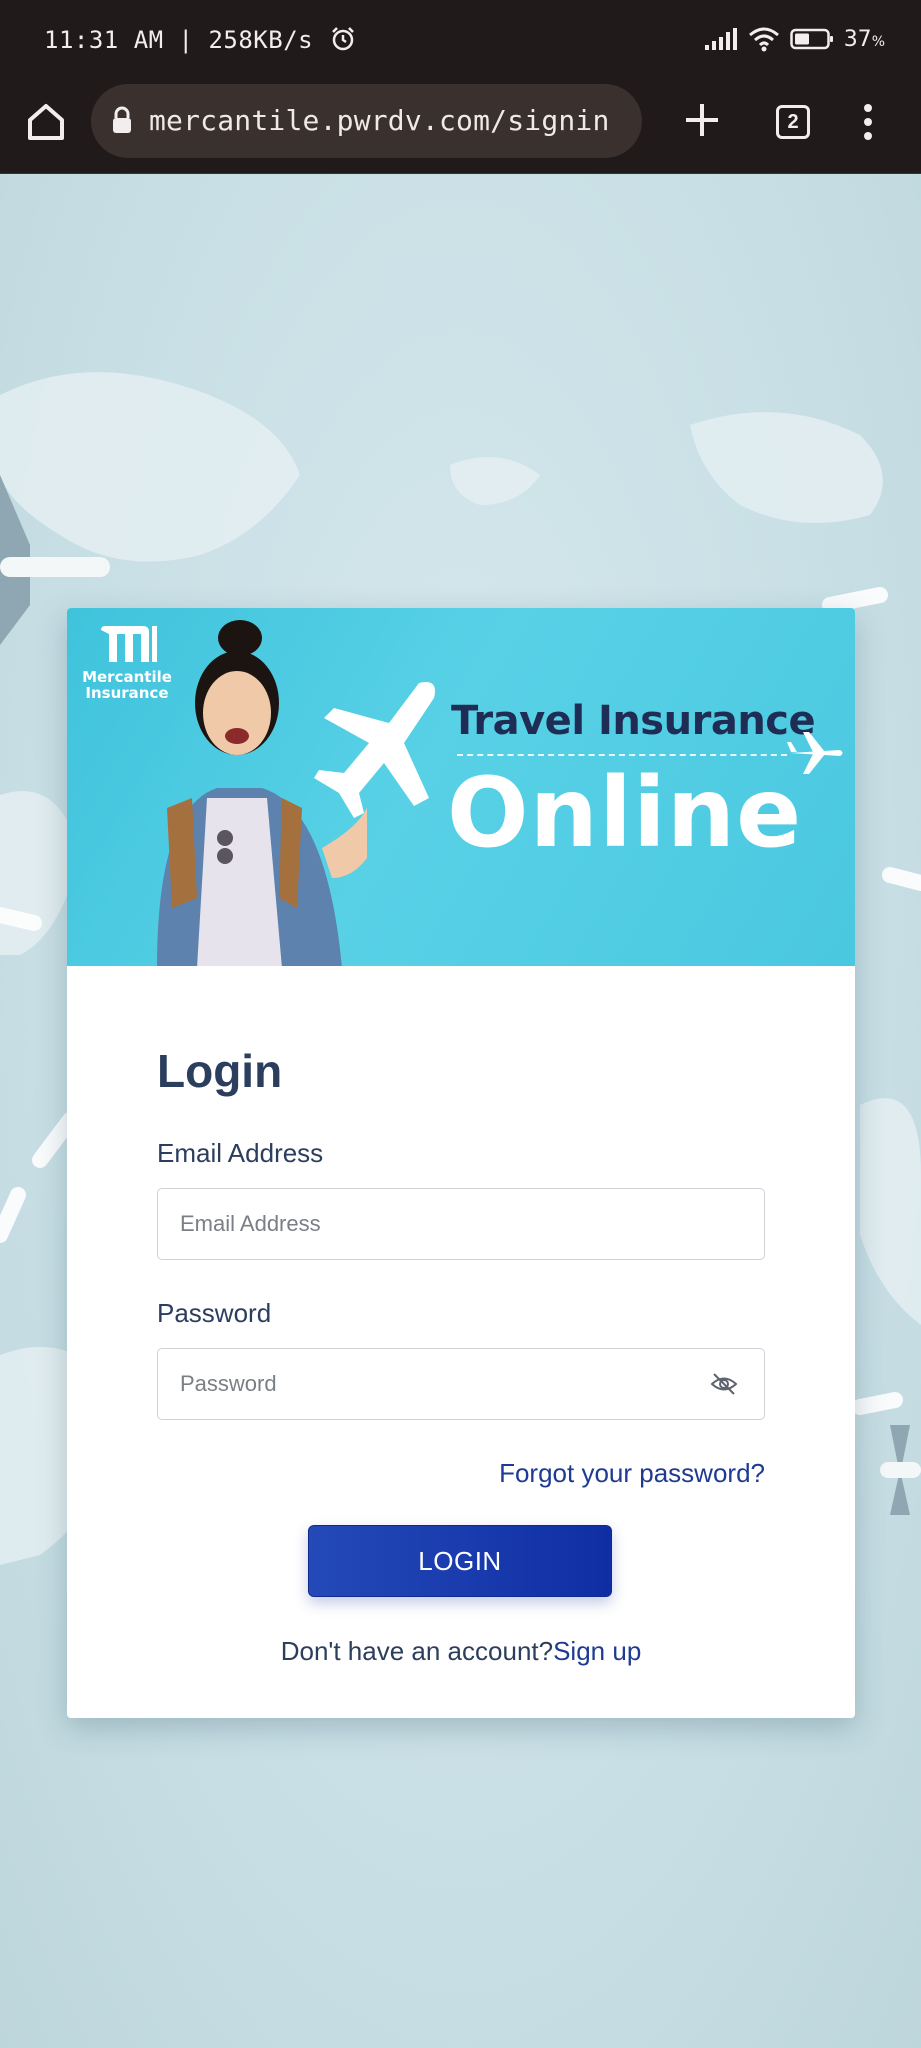 This screenshot has width=921, height=2048. Describe the element at coordinates (633, 721) in the screenshot. I see `banner-title: Travel Insurance` at that location.